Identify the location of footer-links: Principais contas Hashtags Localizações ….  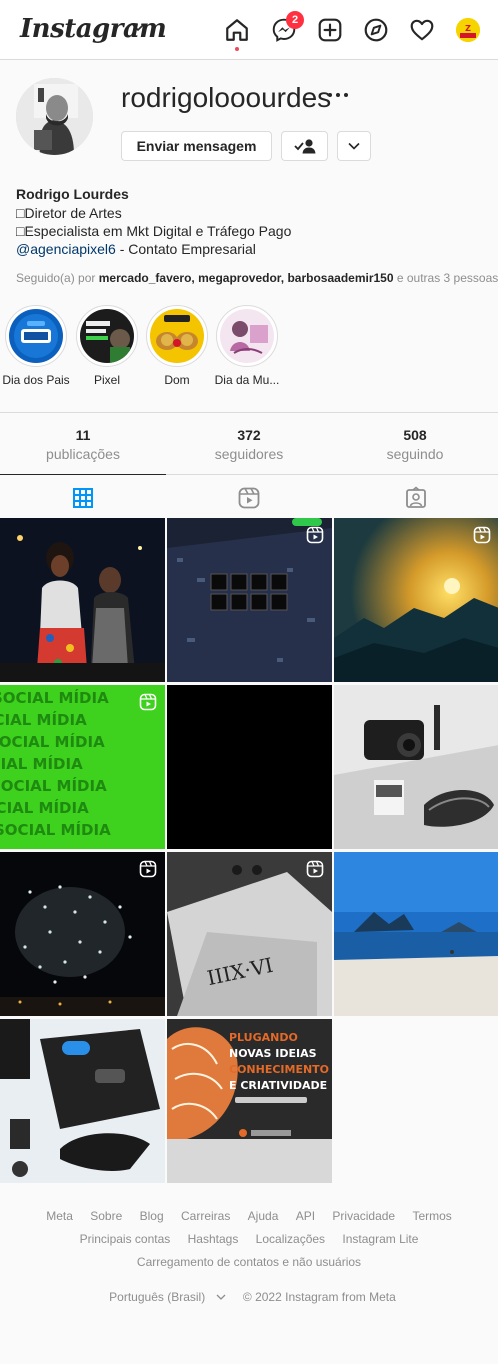
(249, 1239).